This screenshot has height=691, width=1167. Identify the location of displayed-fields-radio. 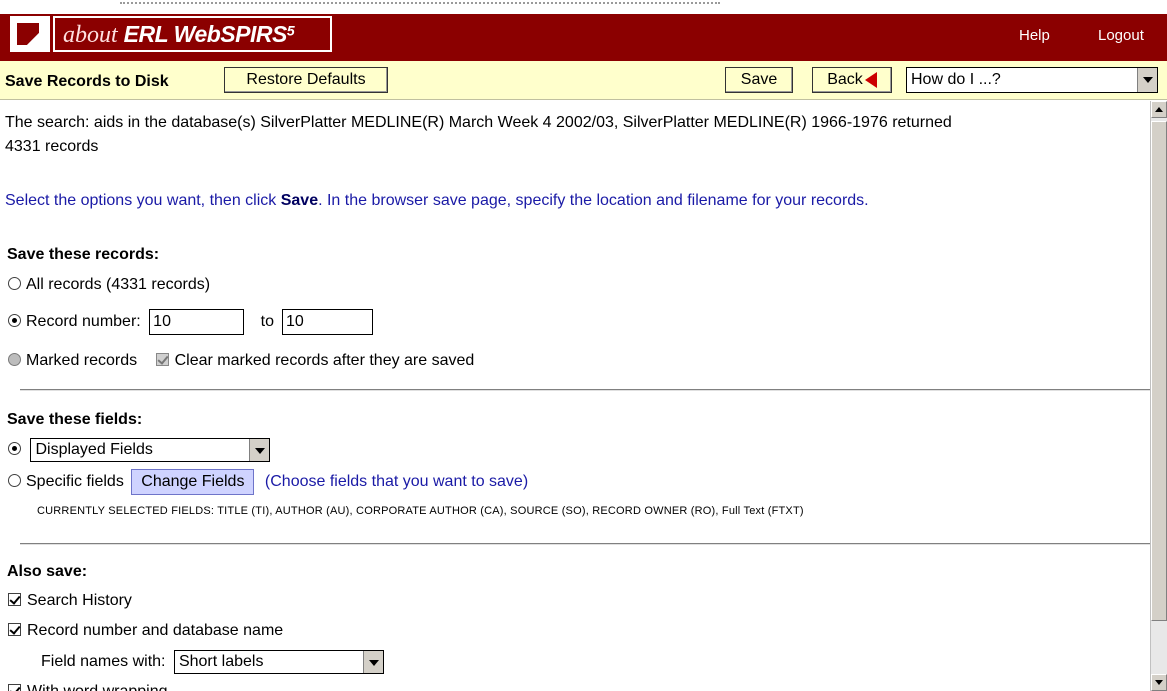
(14, 449).